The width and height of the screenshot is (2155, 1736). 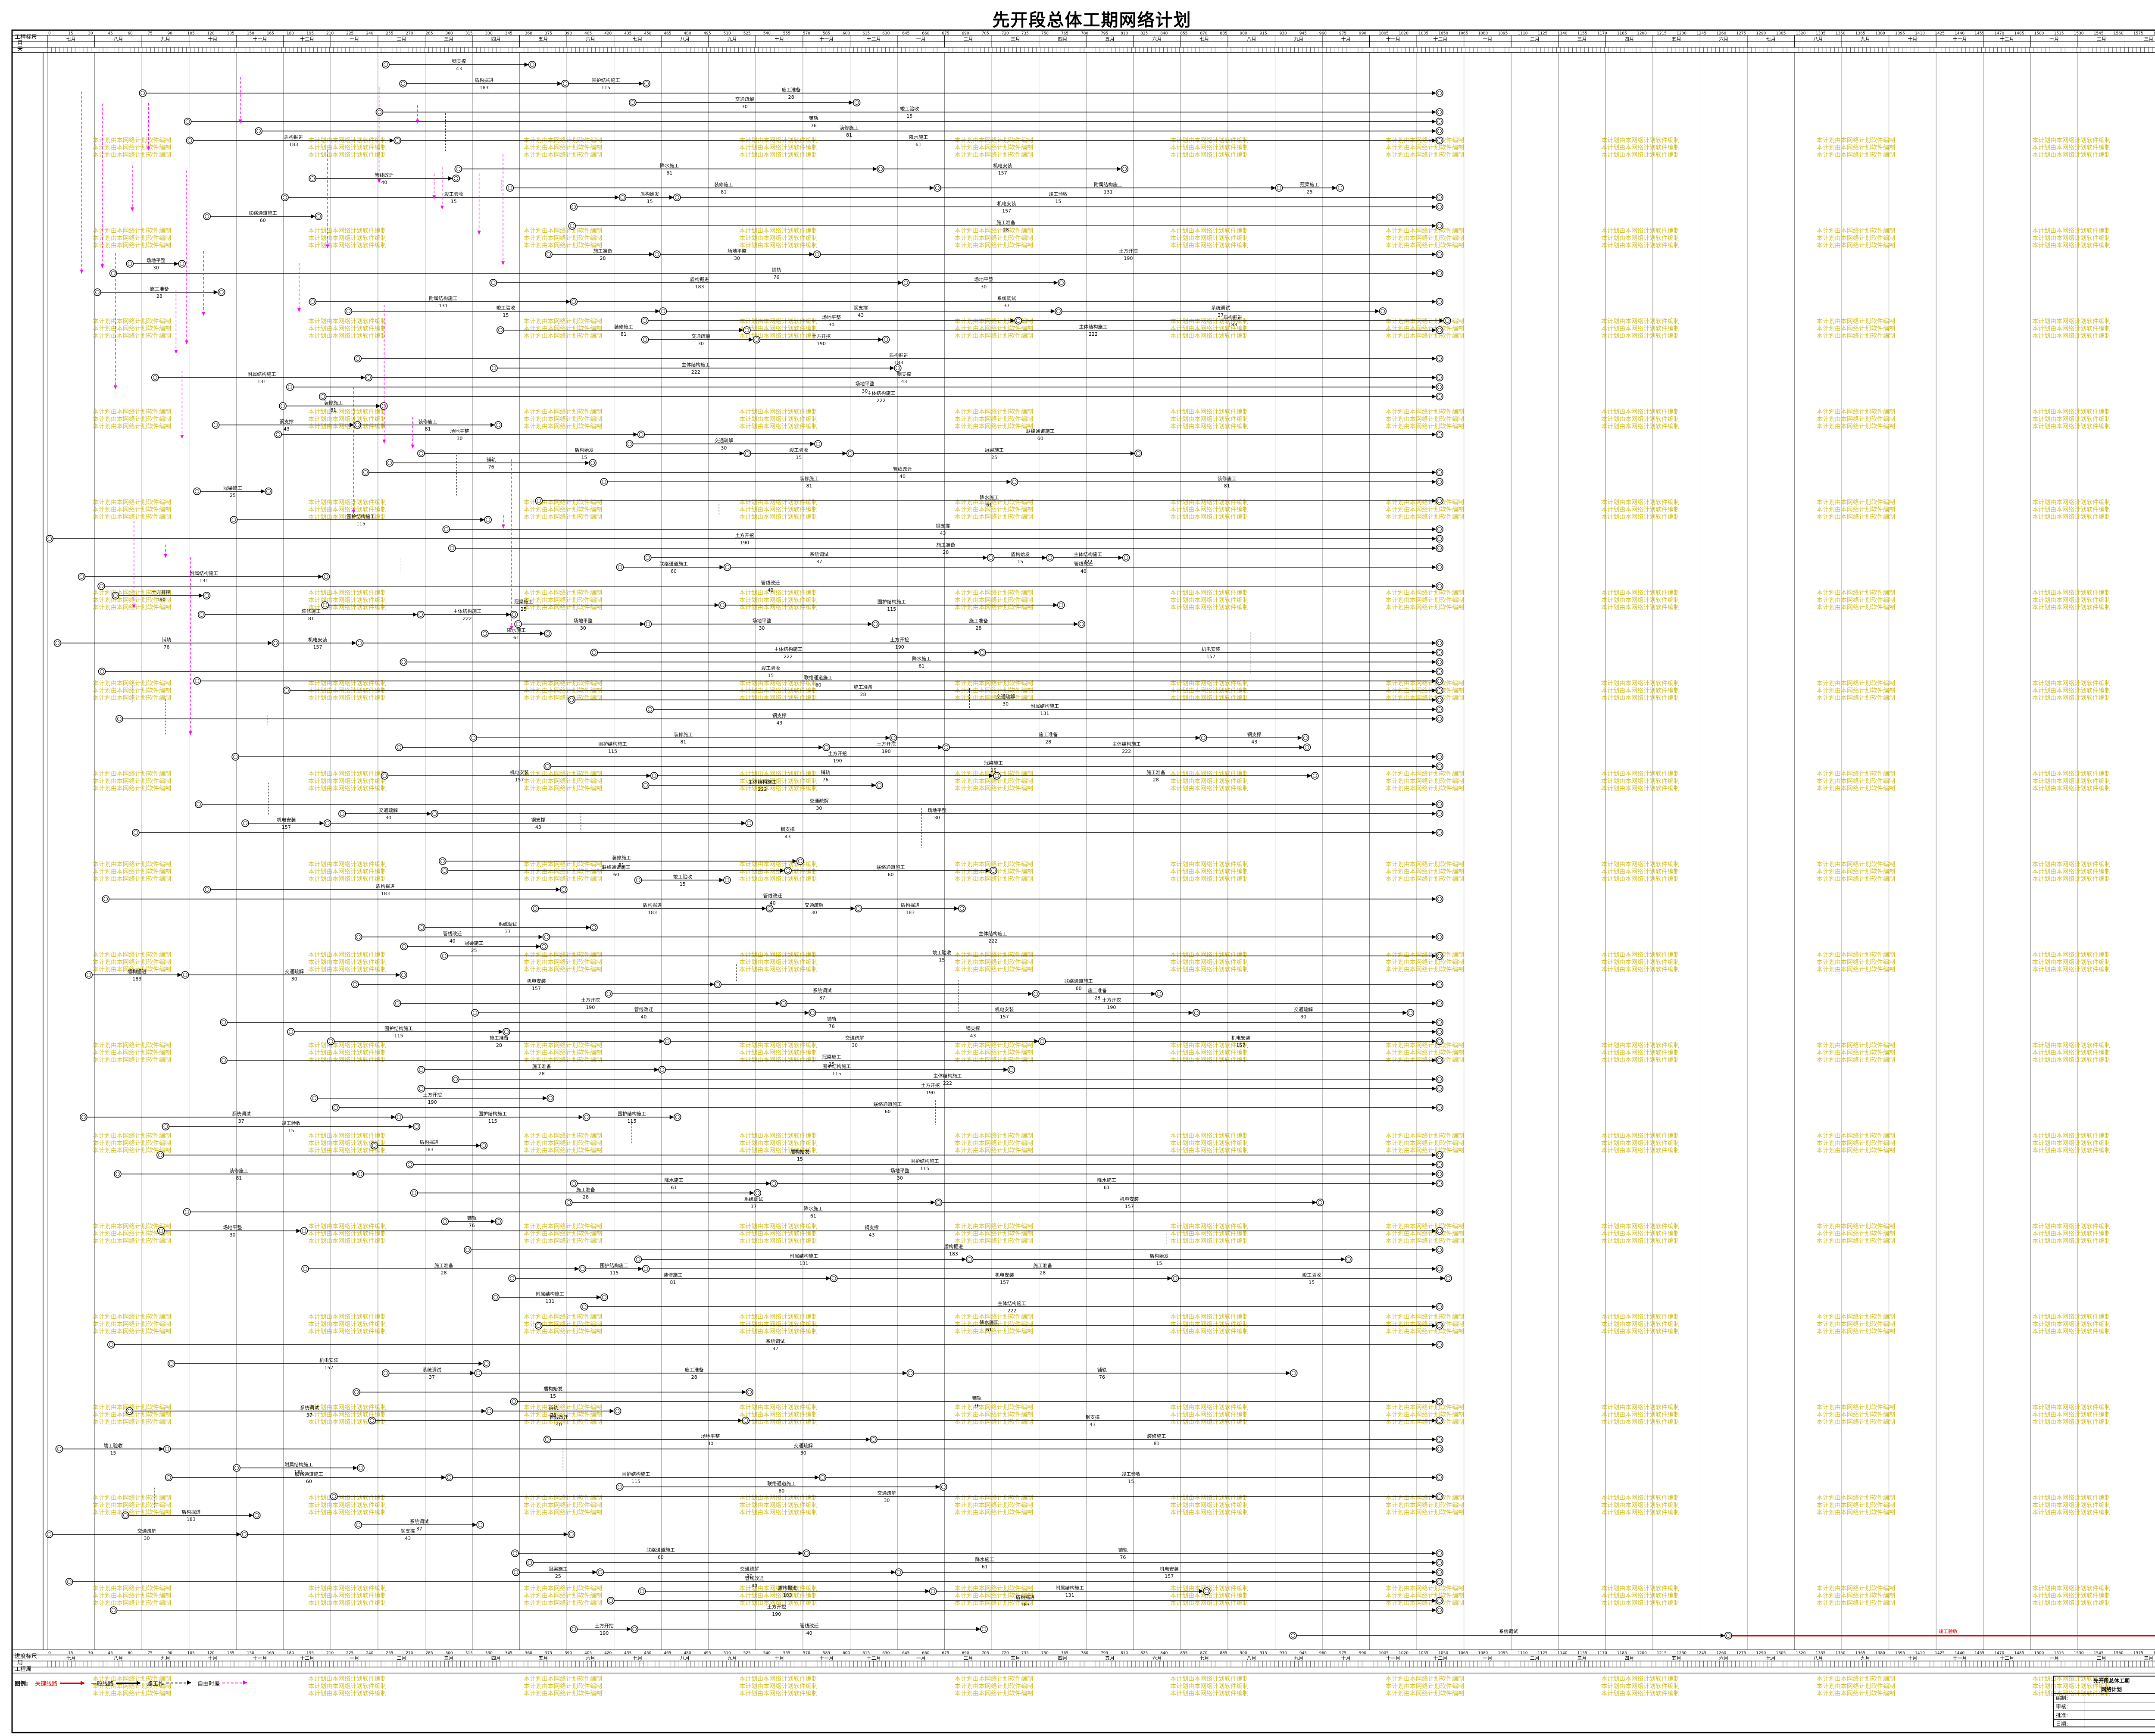 What do you see at coordinates (354, 39) in the screenshot?
I see `month-label-6: 一月` at bounding box center [354, 39].